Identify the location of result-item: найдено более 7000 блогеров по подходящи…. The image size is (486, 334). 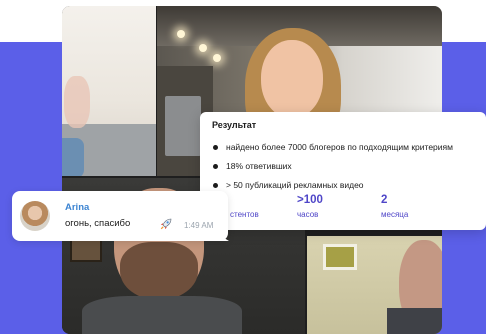
(332, 147).